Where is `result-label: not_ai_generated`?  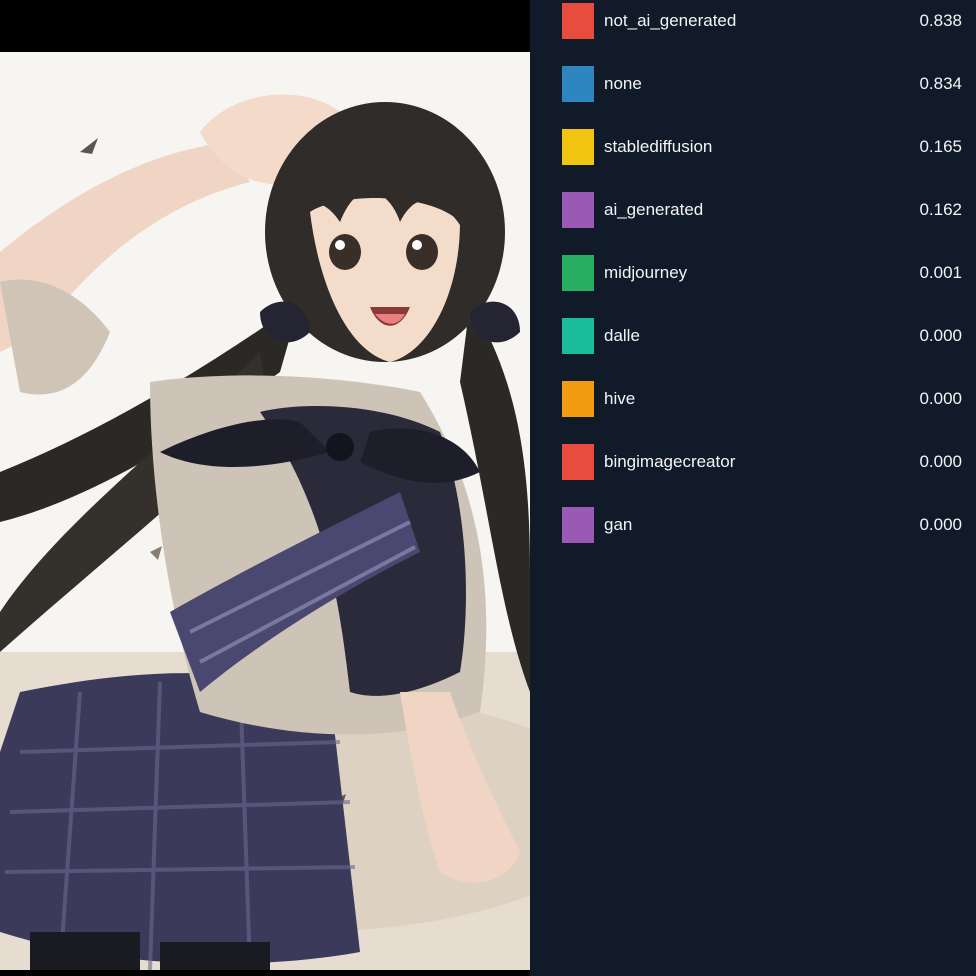
result-label: not_ai_generated is located at coordinates (670, 20).